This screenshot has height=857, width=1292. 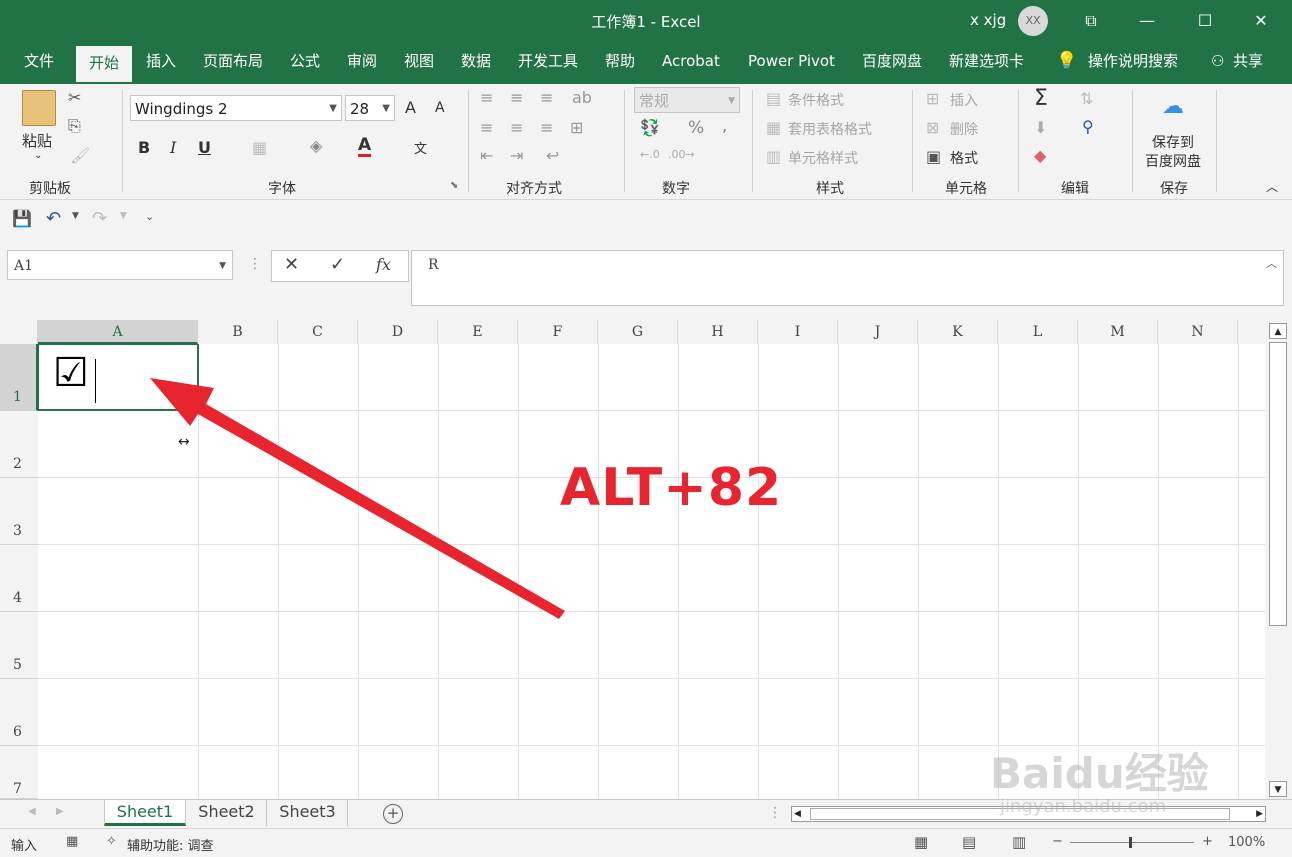 What do you see at coordinates (1088, 126) in the screenshot?
I see `find-select-icon: ⚲` at bounding box center [1088, 126].